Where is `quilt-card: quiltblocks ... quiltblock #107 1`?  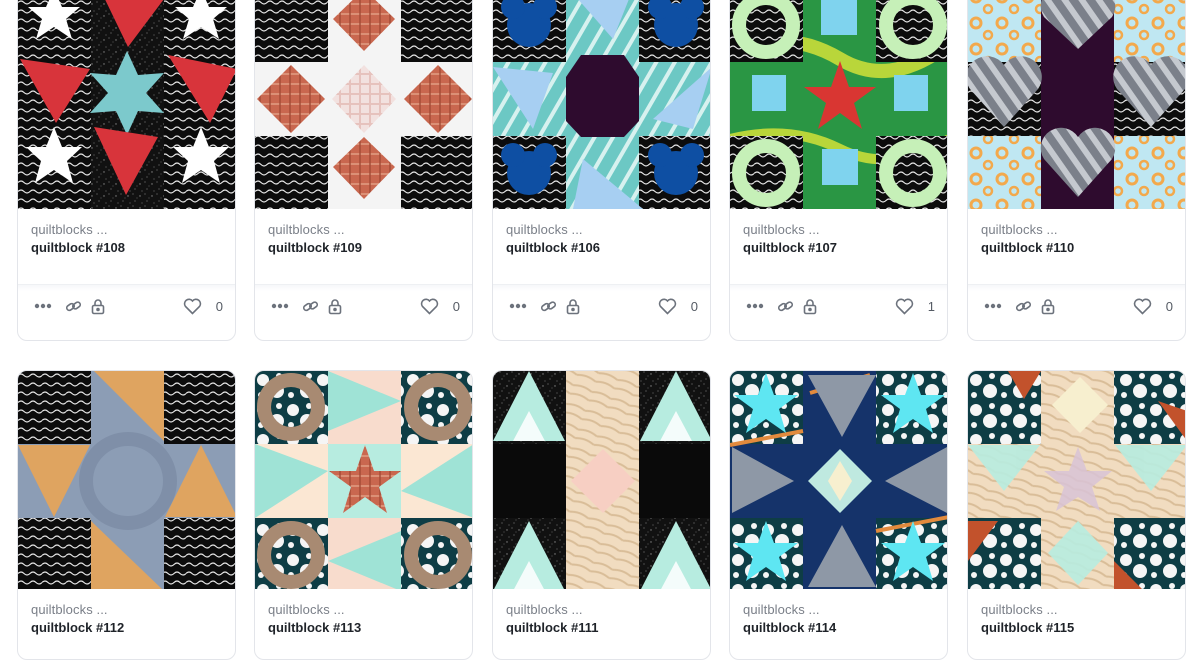 quilt-card: quiltblocks ... quiltblock #107 1 is located at coordinates (838, 170).